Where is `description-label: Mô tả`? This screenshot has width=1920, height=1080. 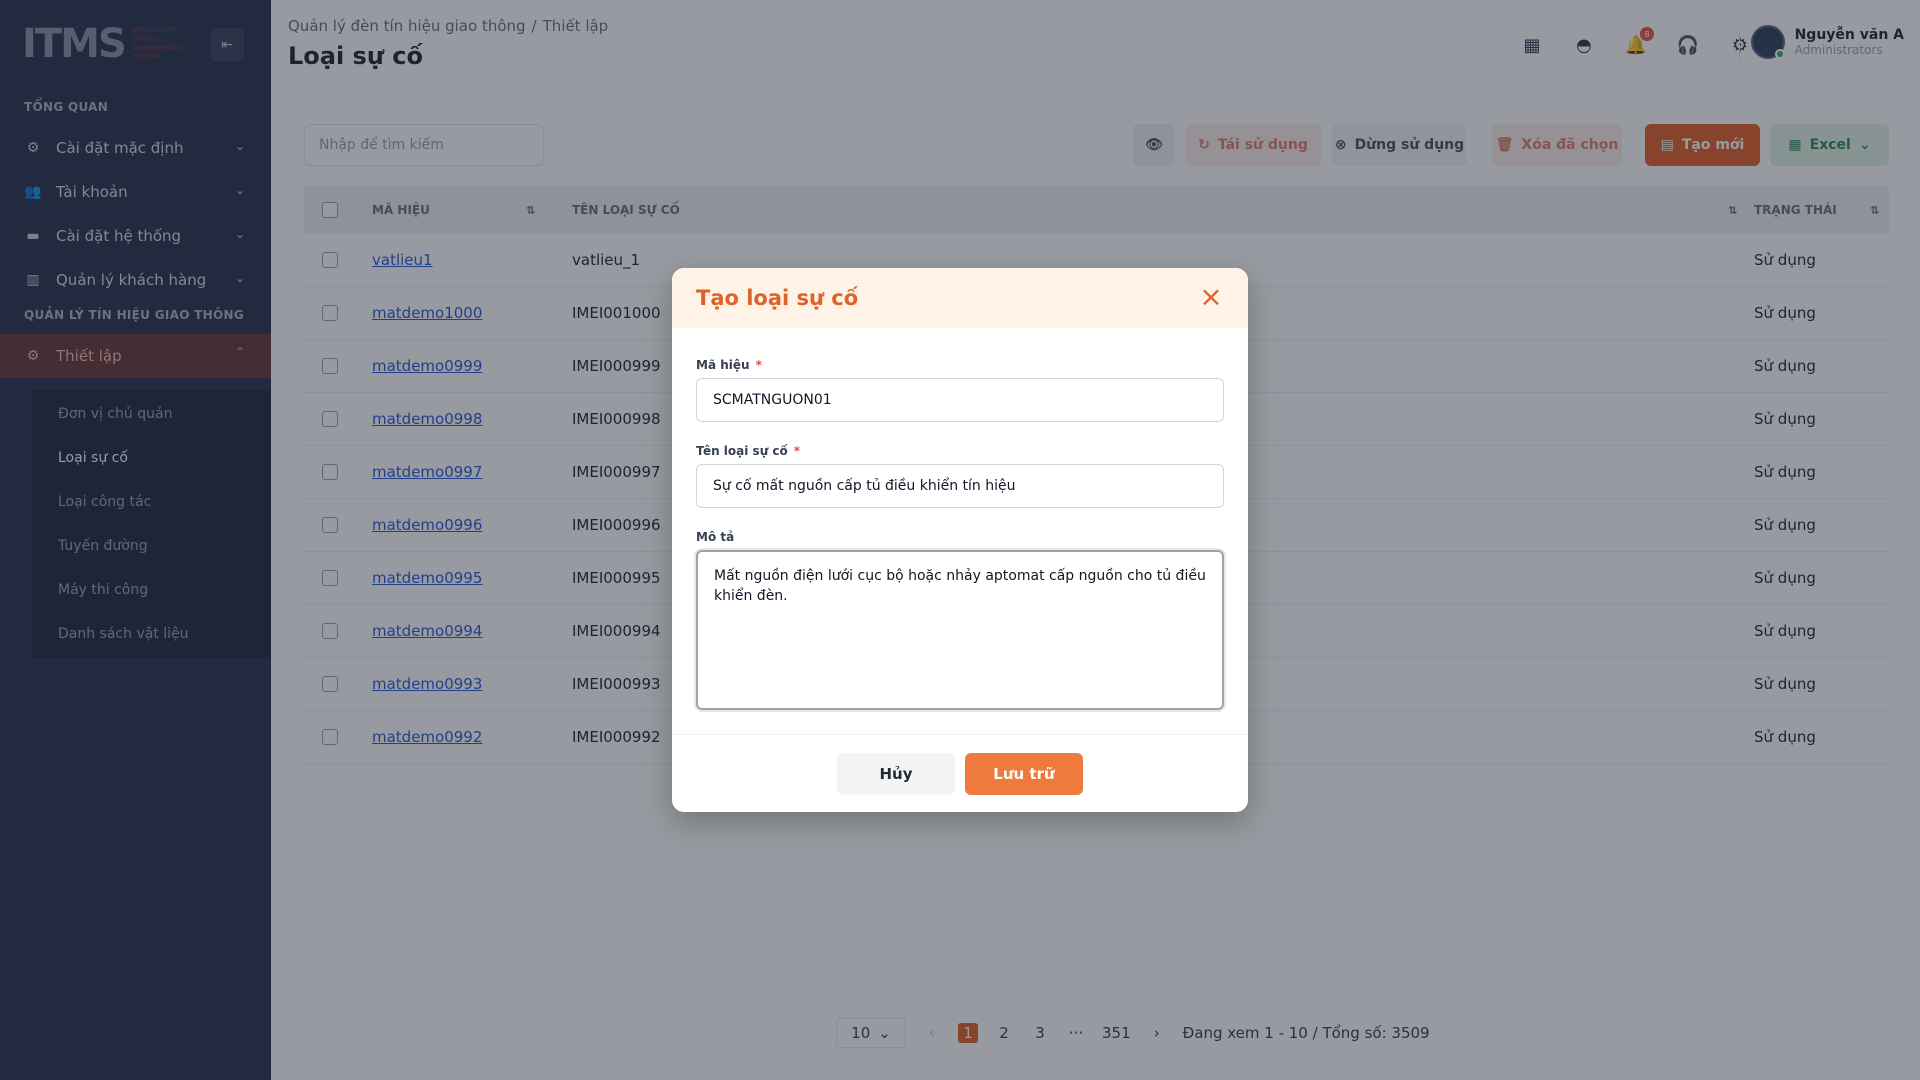 description-label: Mô tả is located at coordinates (715, 537).